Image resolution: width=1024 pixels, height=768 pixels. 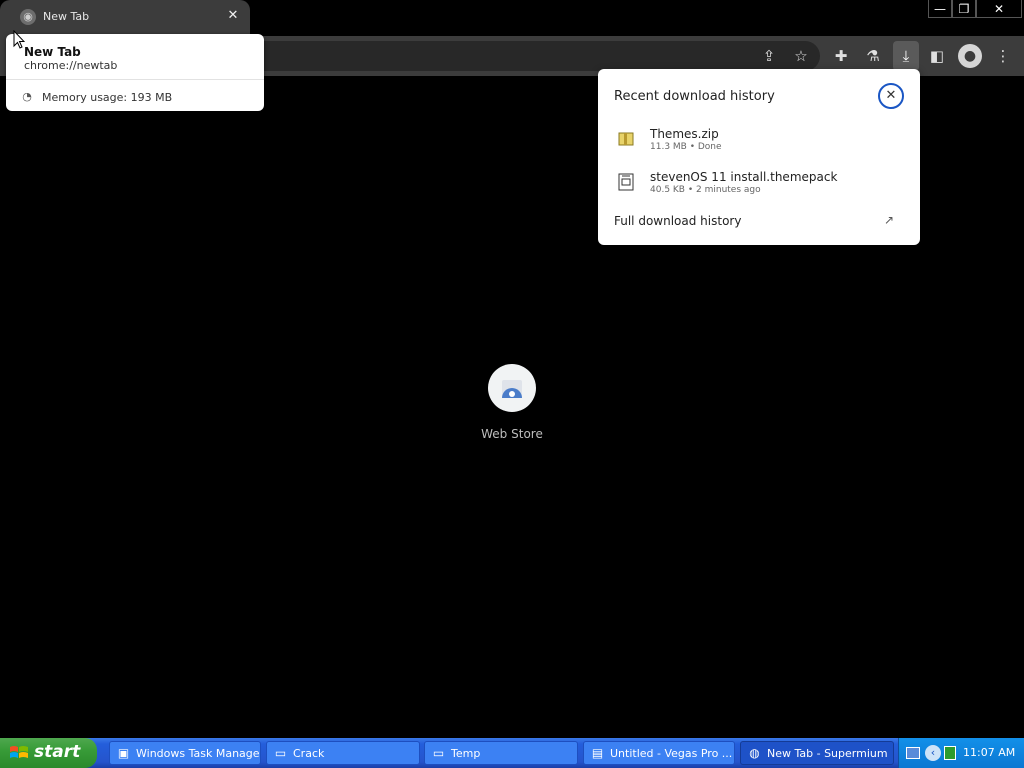 I want to click on taskbar-item-label: Temp, so click(x=466, y=753).